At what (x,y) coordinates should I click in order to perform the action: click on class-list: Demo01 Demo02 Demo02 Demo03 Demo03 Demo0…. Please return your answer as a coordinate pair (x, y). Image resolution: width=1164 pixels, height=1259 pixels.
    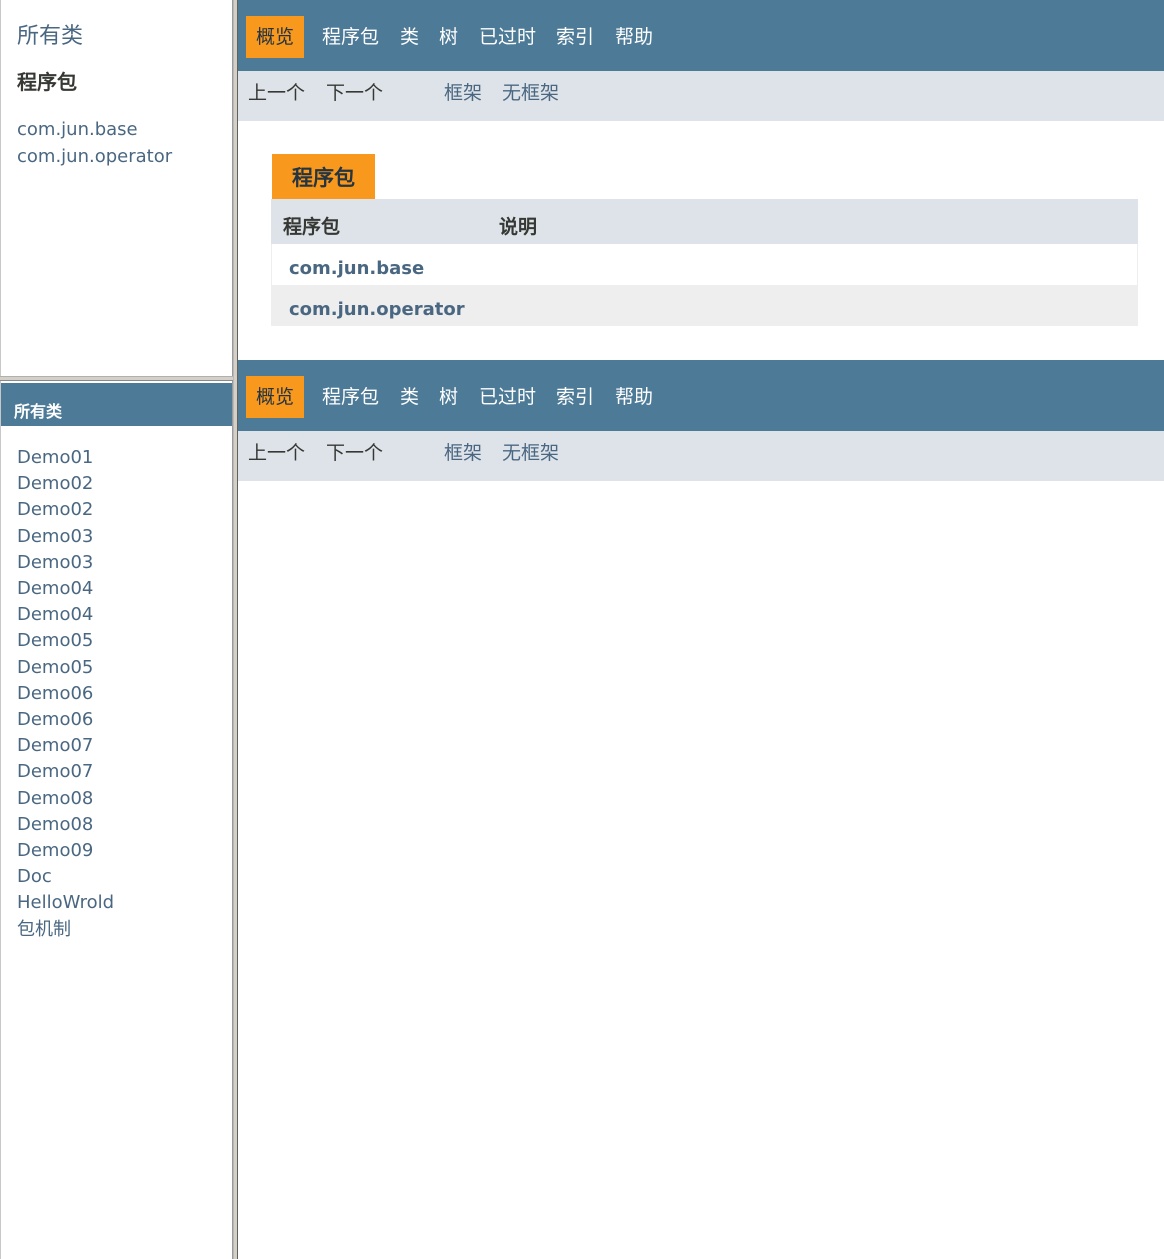
    Looking at the image, I should click on (65, 694).